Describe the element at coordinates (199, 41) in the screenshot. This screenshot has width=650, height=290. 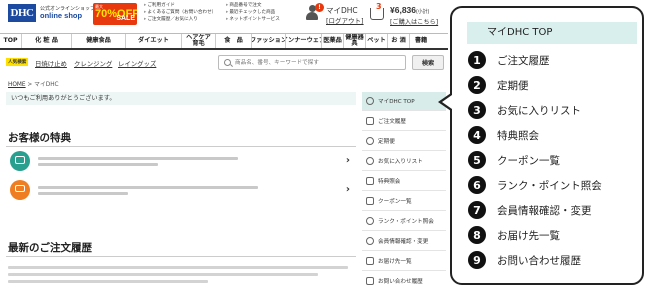
I see `nav-item-haircare: ヘアケア 育毛` at that location.